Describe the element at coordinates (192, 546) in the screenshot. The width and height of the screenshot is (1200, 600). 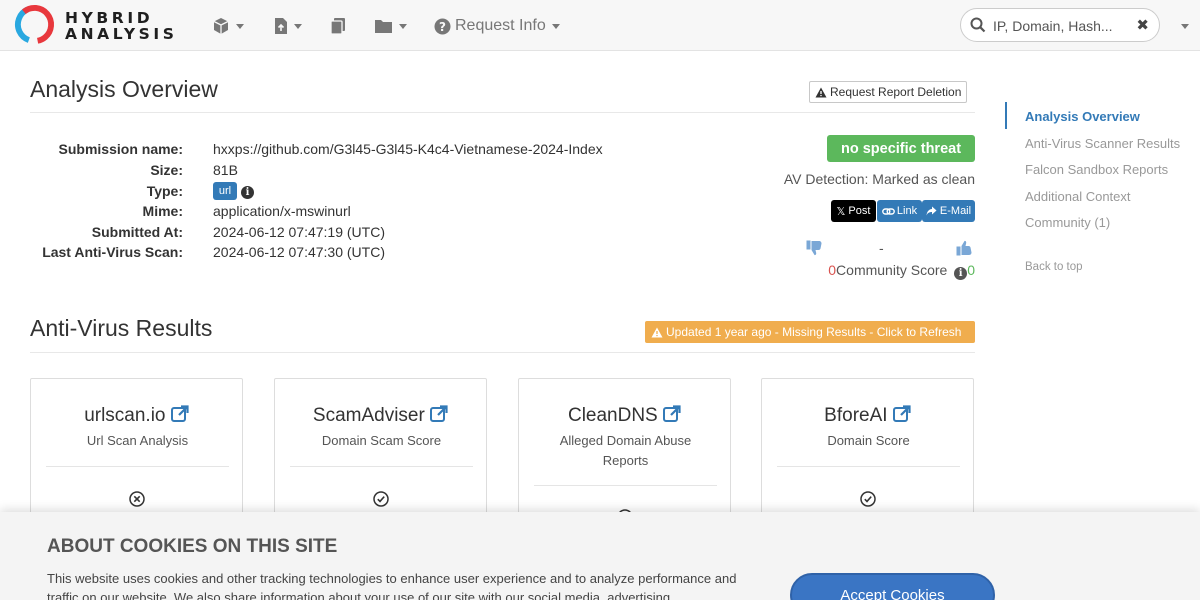
I see `cookie-banner-title: ABOUT COOKIES ON THIS SITE` at that location.